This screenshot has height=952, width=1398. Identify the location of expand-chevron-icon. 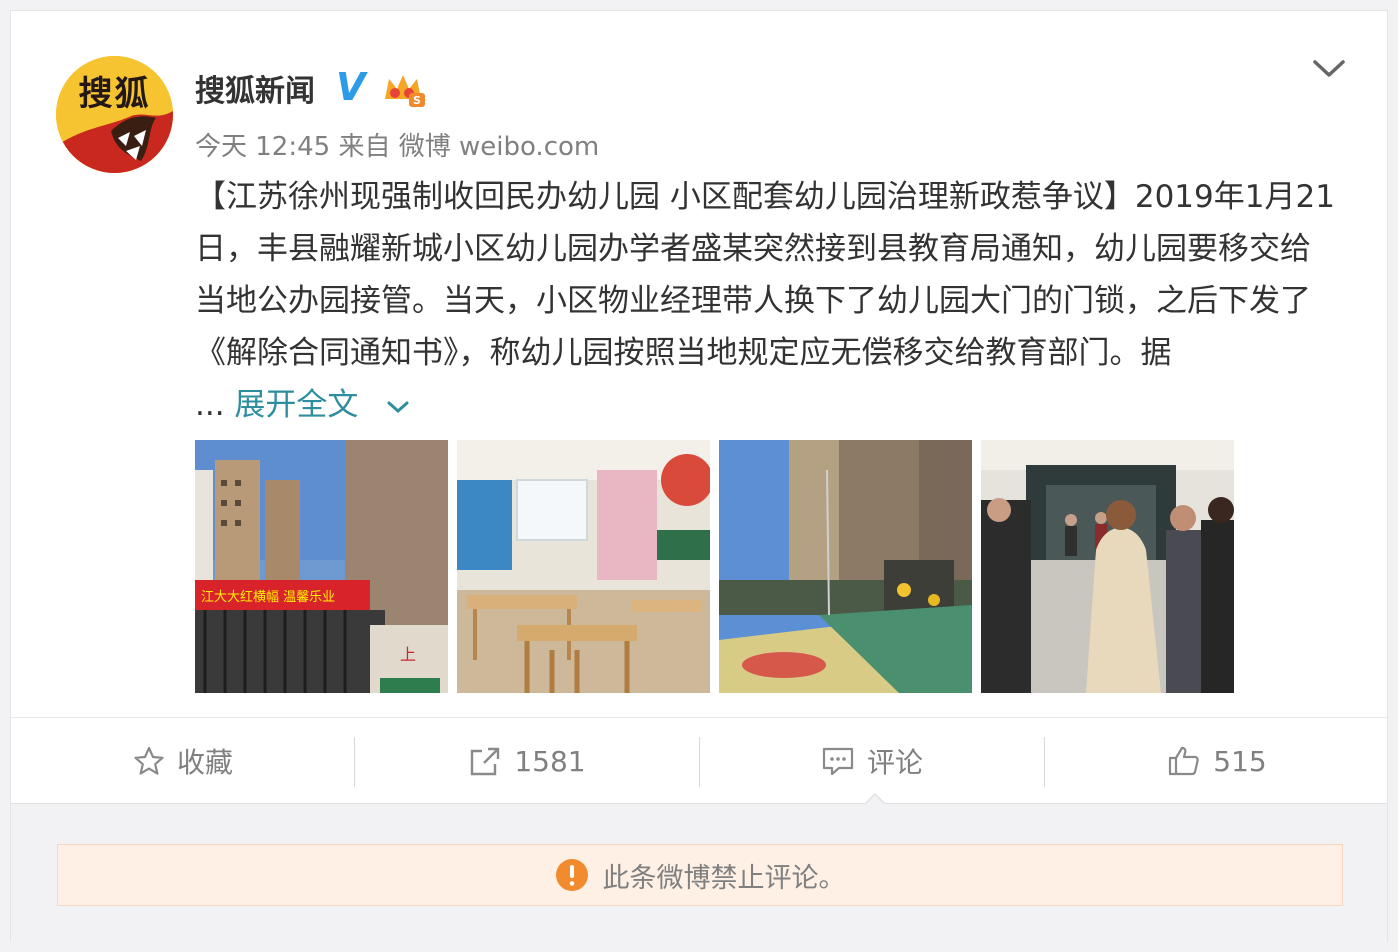
(398, 407).